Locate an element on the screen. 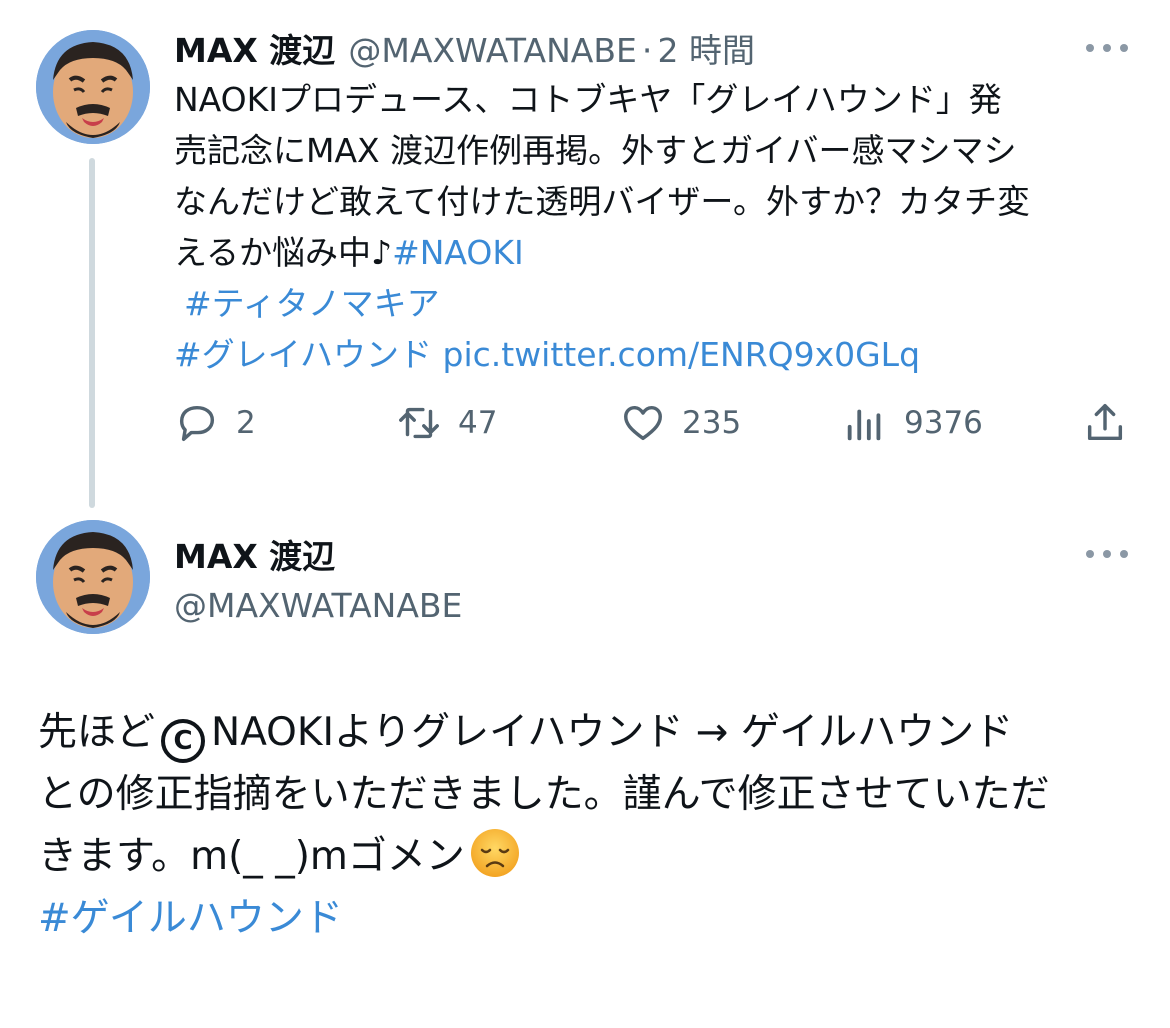  hashtag-greyhound: #グレイハウンド is located at coordinates (303, 354).